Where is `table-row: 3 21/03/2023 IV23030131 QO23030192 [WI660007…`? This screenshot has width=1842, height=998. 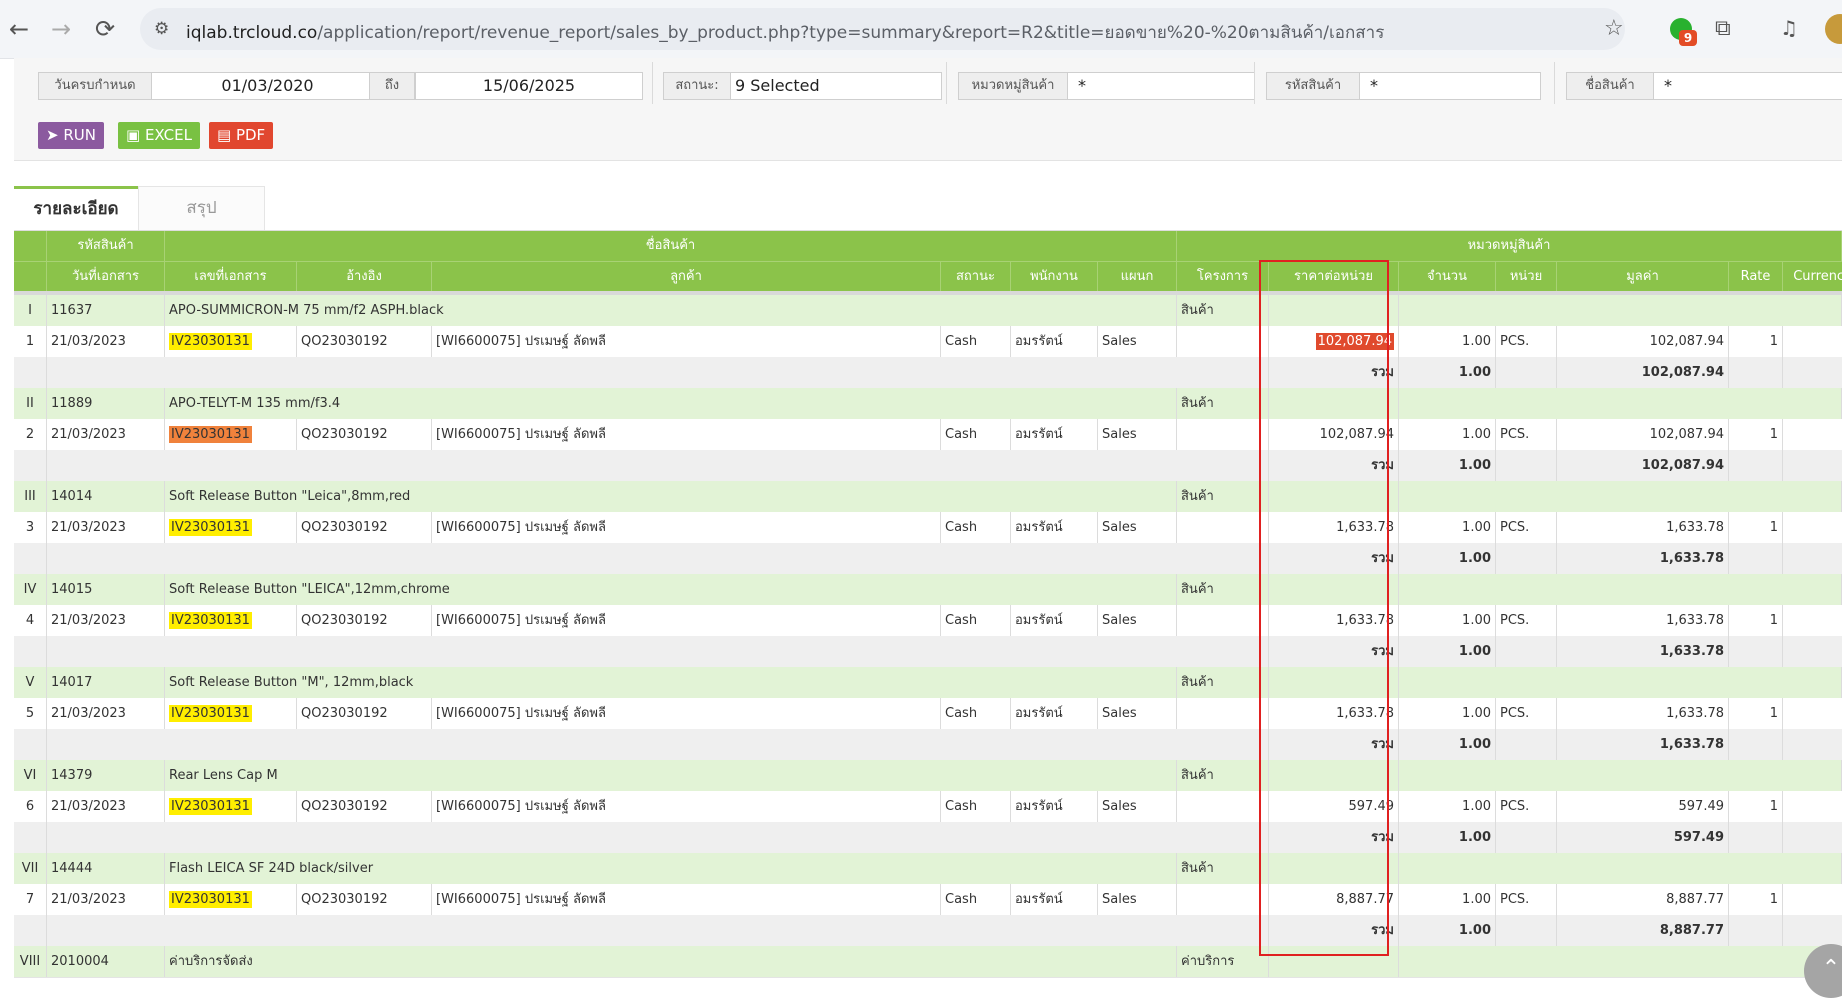
table-row: 3 21/03/2023 IV23030131 QO23030192 [WI660007… is located at coordinates (928, 528).